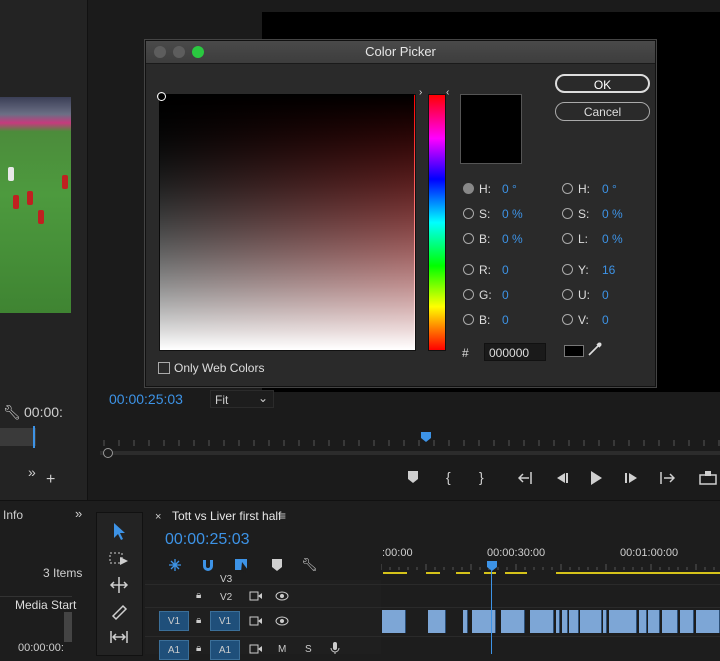  Describe the element at coordinates (608, 270) in the screenshot. I see `yuv-y-value: 16` at that location.